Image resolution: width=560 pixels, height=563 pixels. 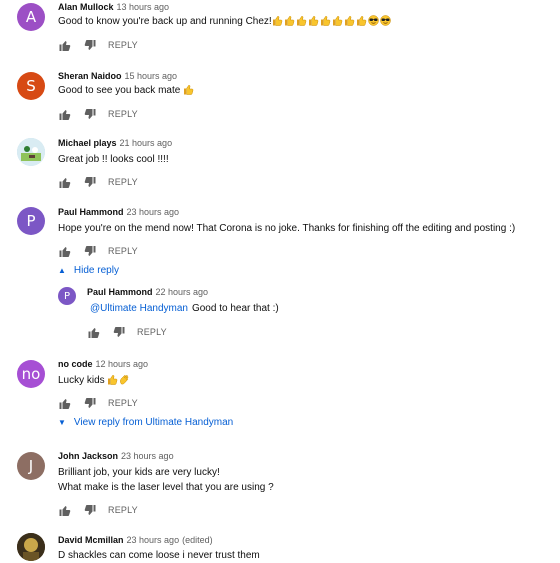 I want to click on comment-header: David Mcmillan 23 hours ago (edited), so click(x=135, y=540).